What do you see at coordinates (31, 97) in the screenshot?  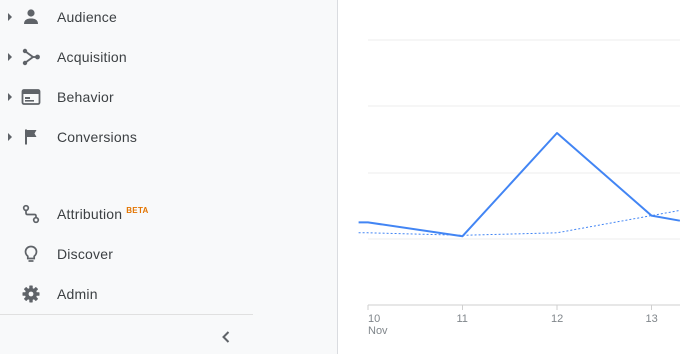 I see `behavior-icon` at bounding box center [31, 97].